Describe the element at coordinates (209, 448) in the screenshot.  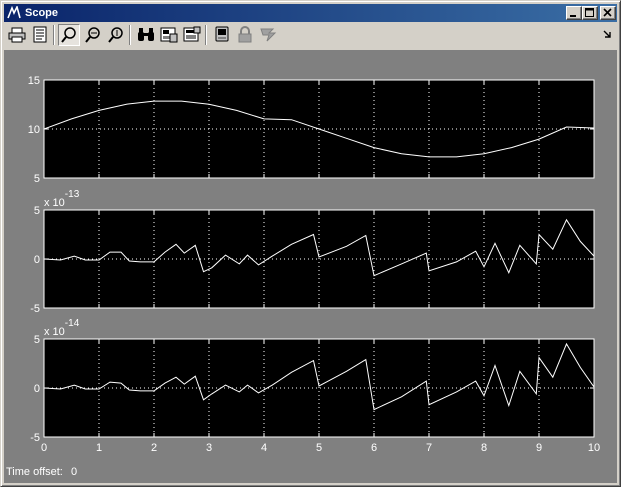
I see `xtick-label: 3` at that location.